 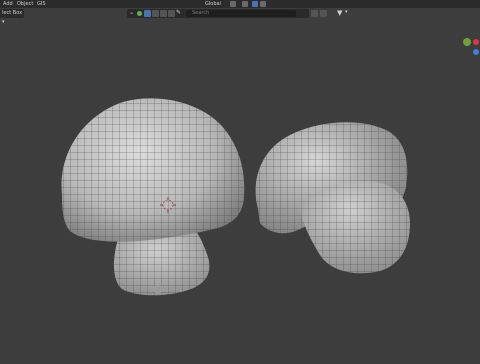 I want to click on gizmo-y-icon, so click(x=467, y=42).